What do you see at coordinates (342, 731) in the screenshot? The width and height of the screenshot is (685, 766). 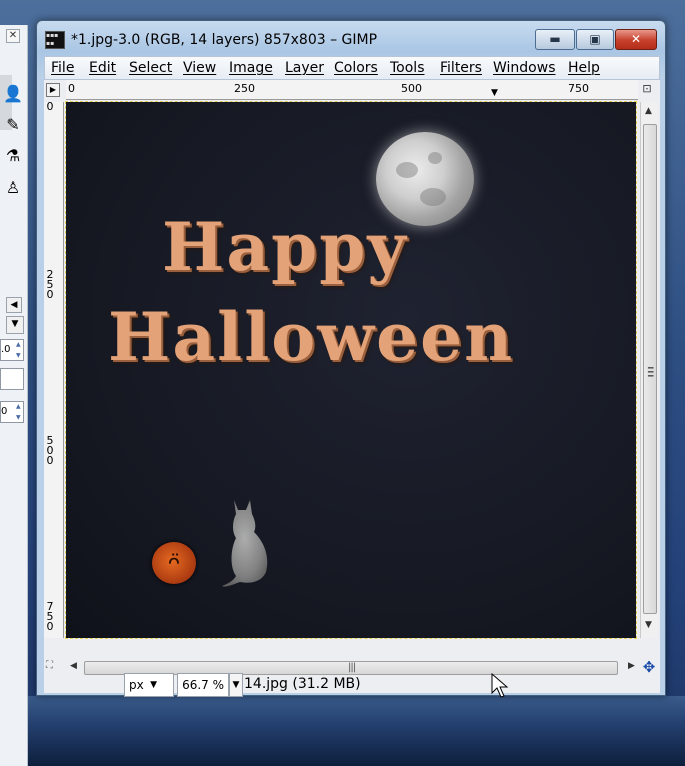 I see `desktop-background` at bounding box center [342, 731].